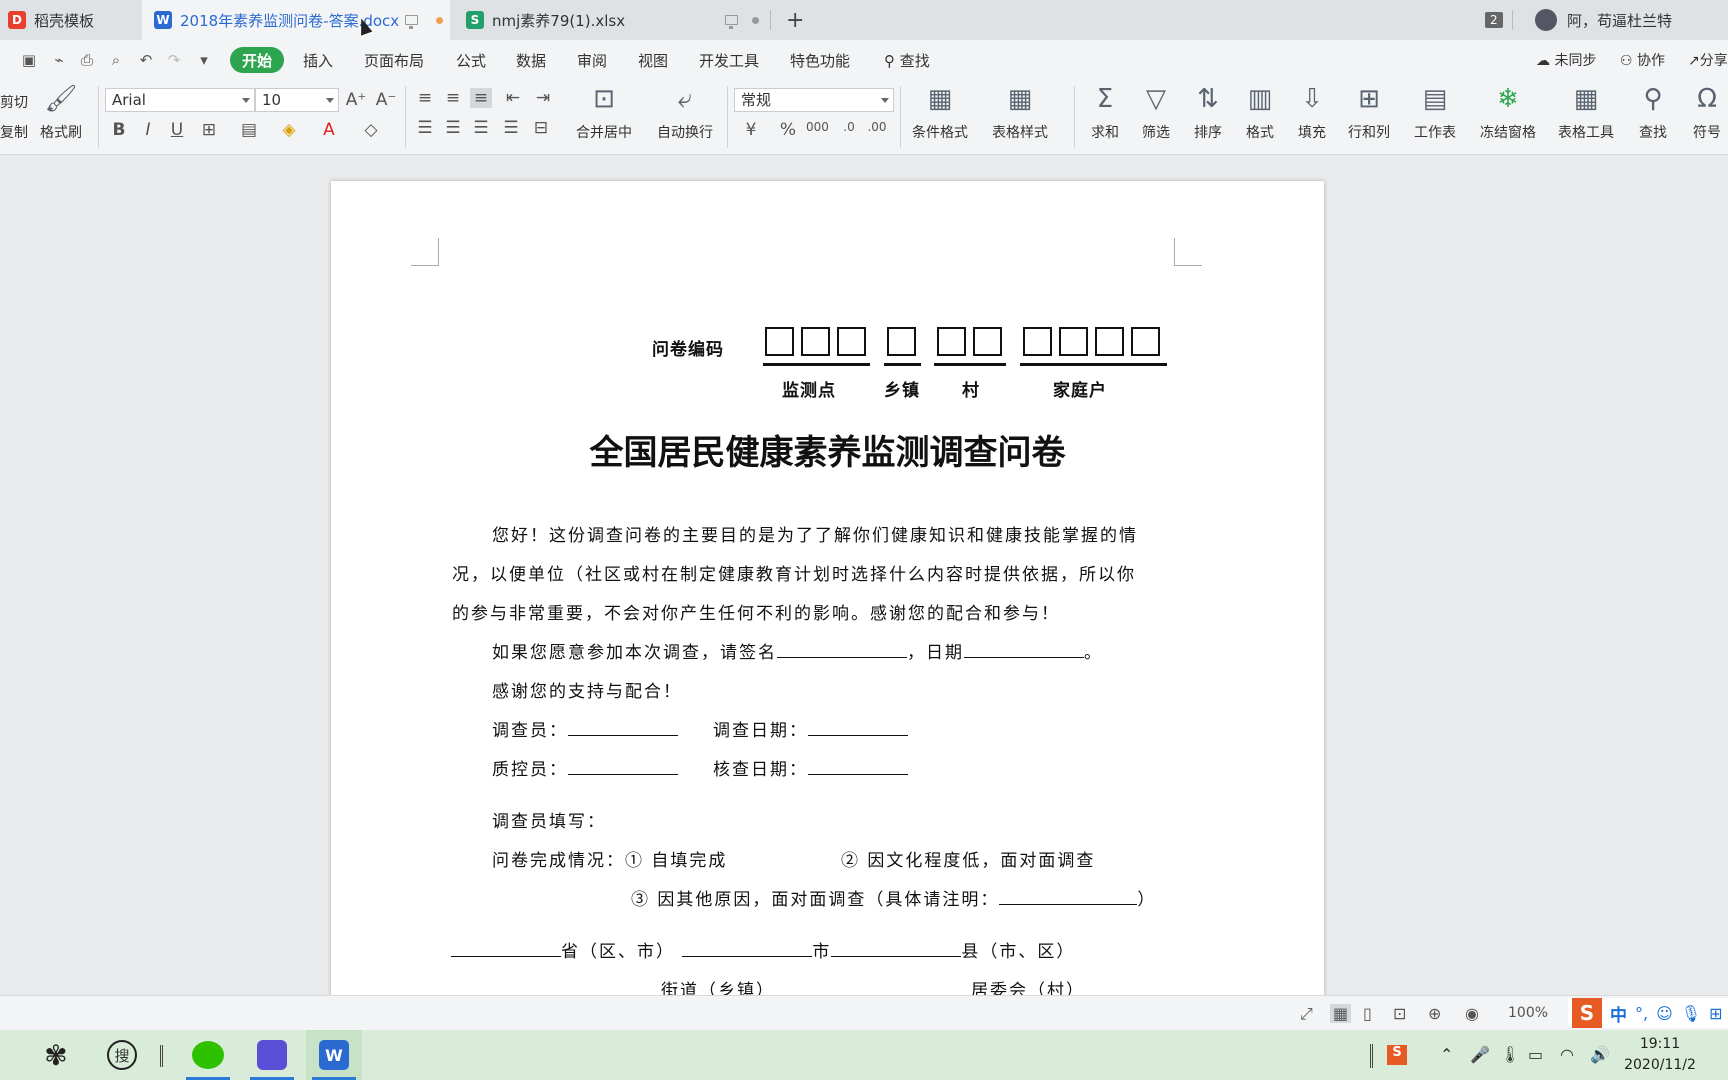  What do you see at coordinates (1528, 1013) in the screenshot?
I see `zoom-level: 100%` at bounding box center [1528, 1013].